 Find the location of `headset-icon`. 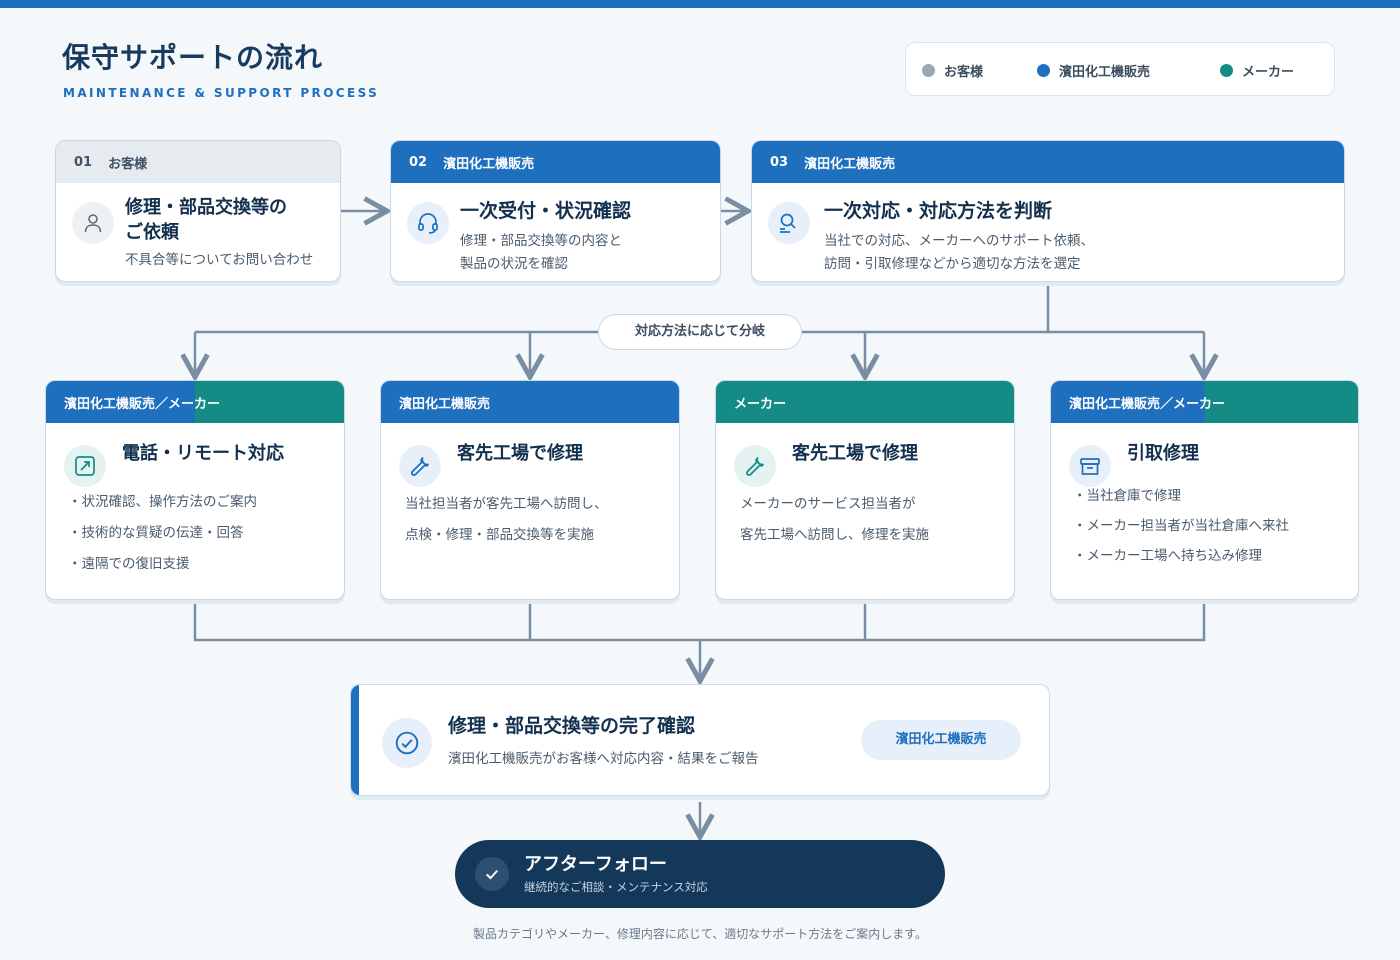

headset-icon is located at coordinates (428, 223).